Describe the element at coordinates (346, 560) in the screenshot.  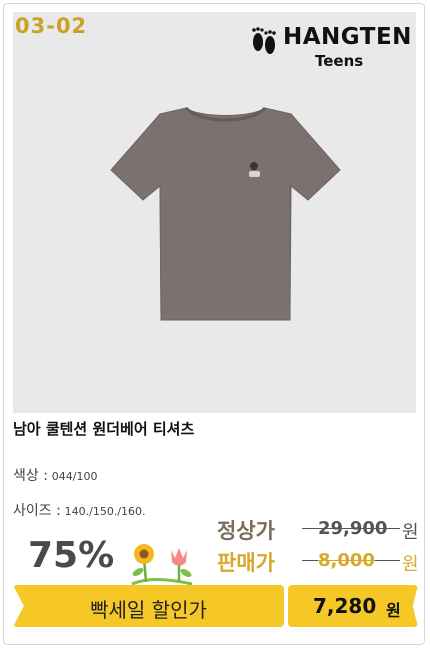
I see `sale-price-value: 8,000` at that location.